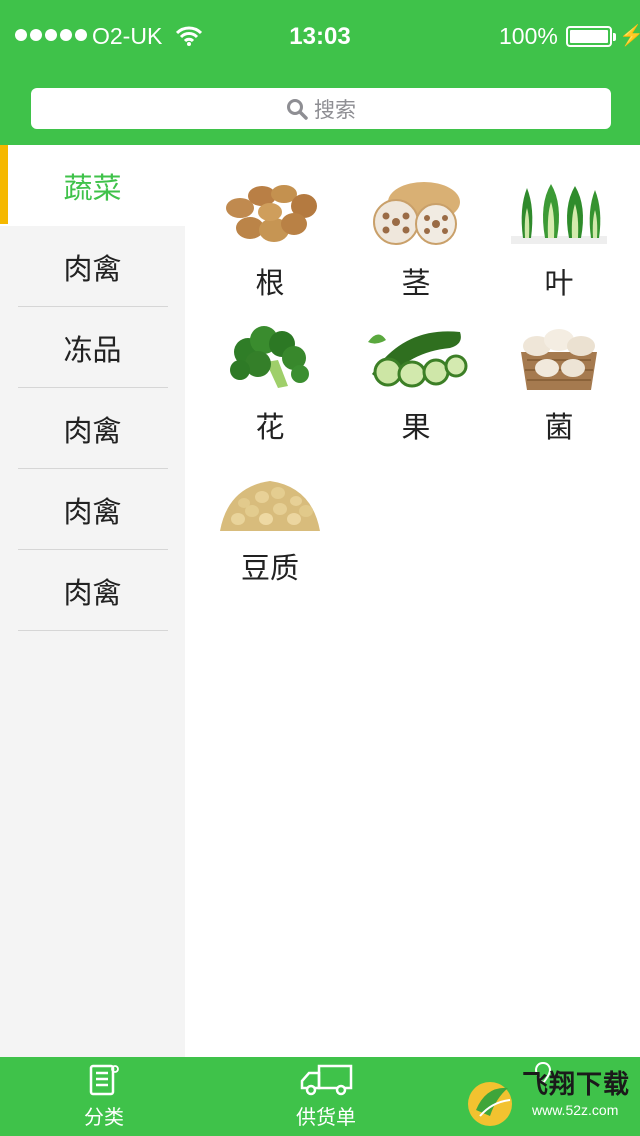 The width and height of the screenshot is (640, 1136). I want to click on sidebar-item-frozen: 冻品, so click(92, 347).